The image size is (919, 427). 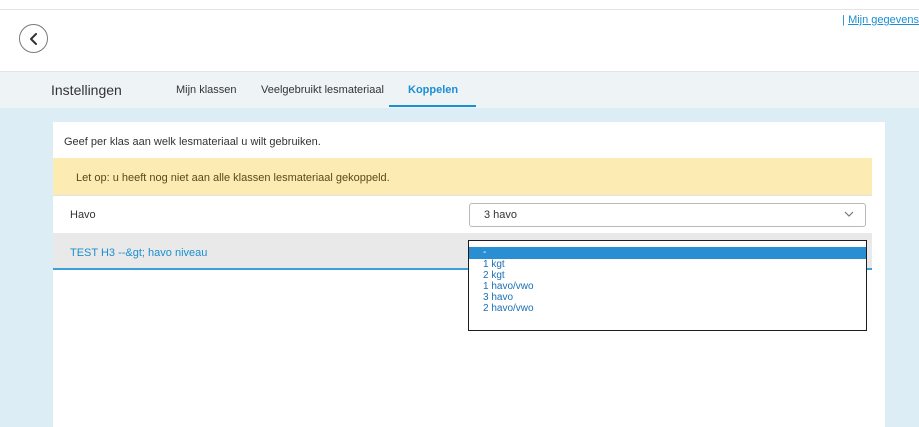 I want to click on back-button, so click(x=33, y=38).